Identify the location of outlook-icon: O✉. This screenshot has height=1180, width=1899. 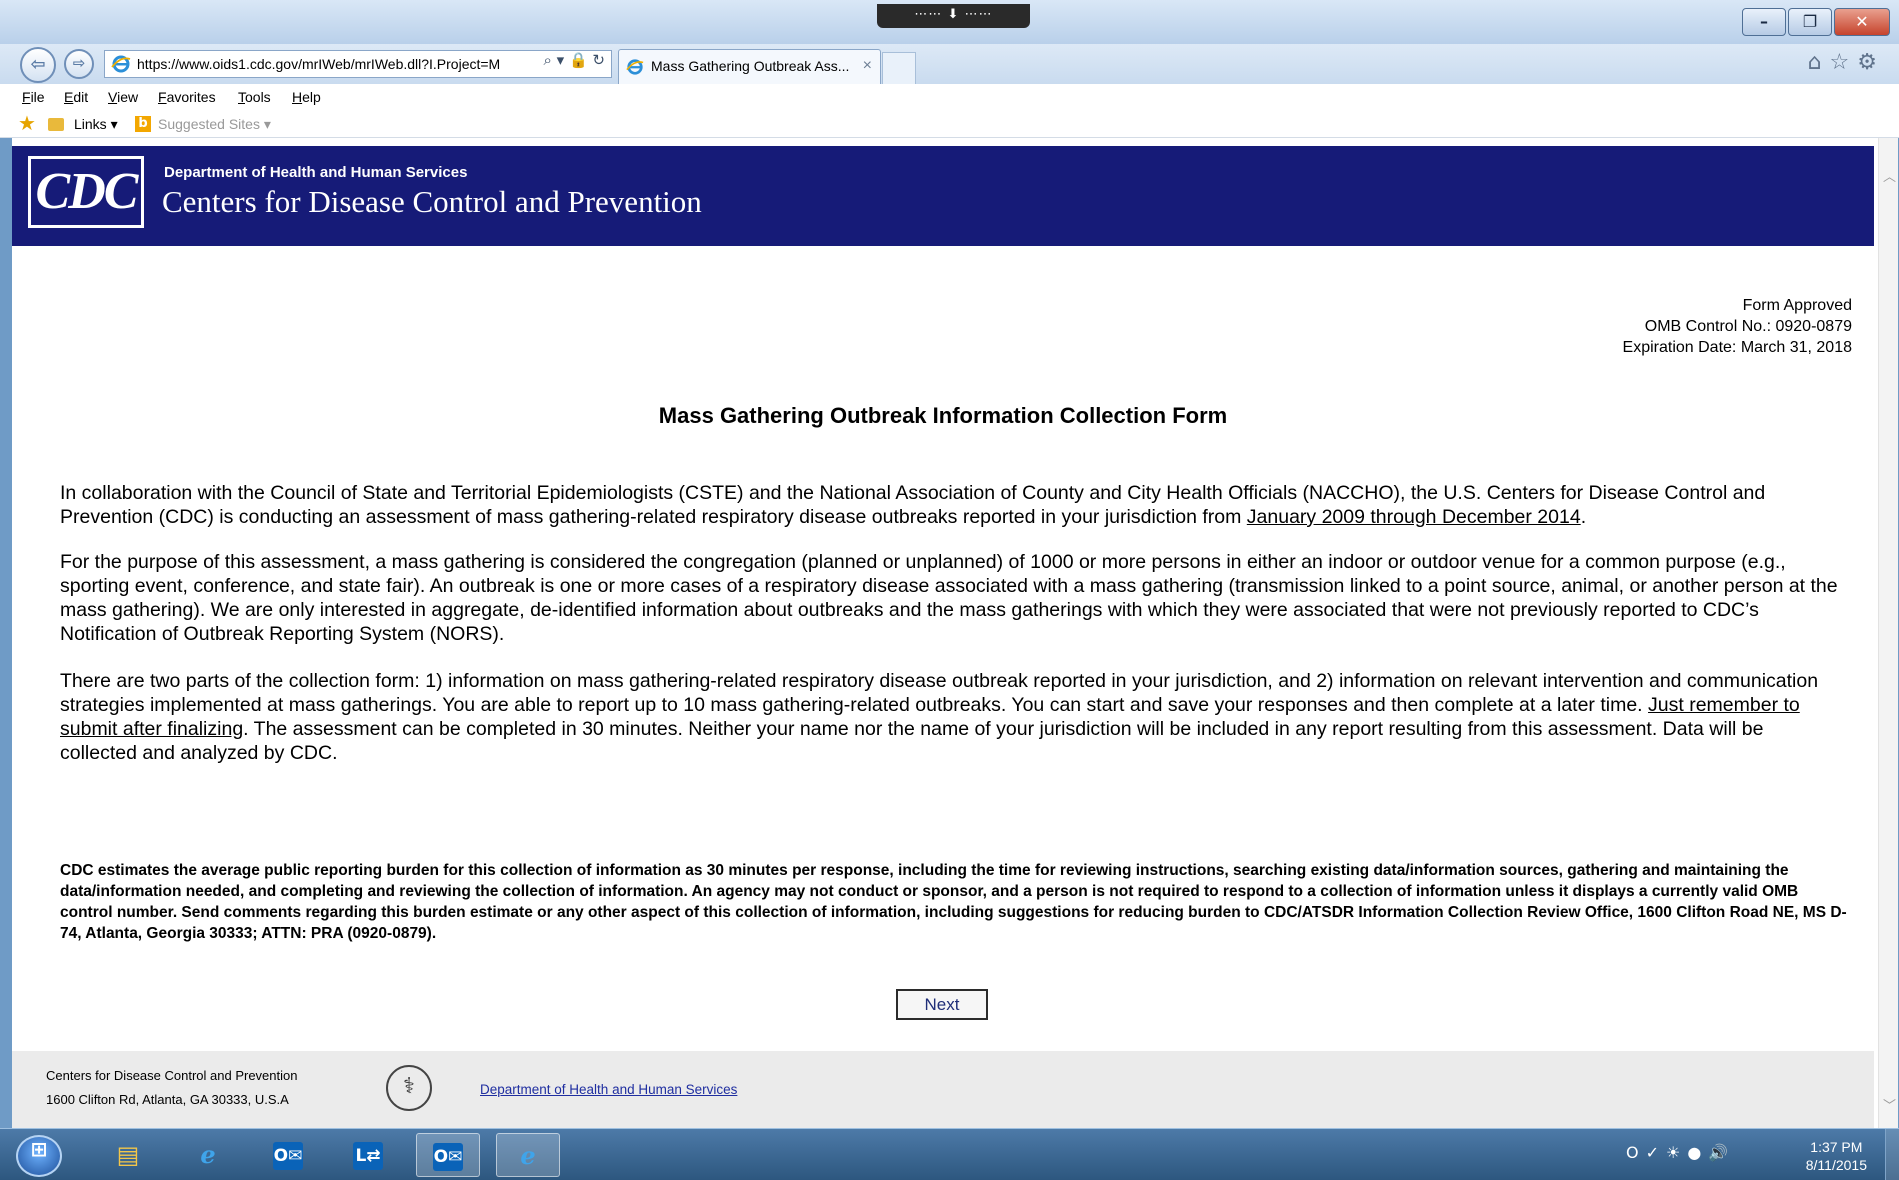
(288, 1155).